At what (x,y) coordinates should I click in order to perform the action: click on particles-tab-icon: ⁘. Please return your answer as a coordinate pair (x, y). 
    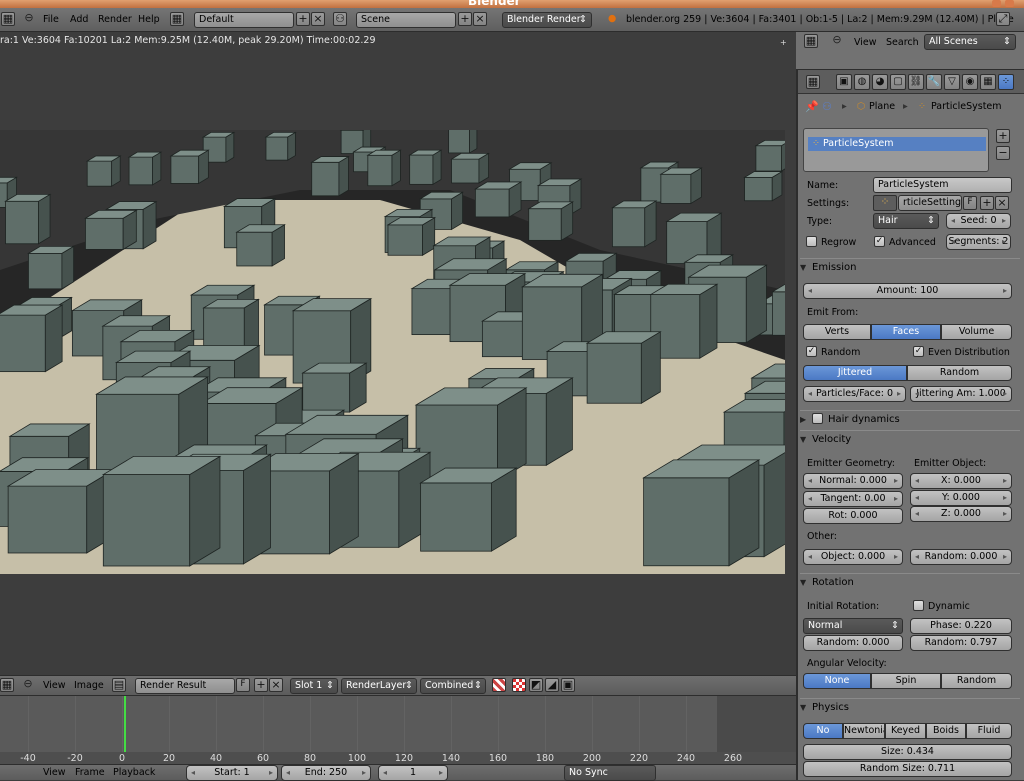
    Looking at the image, I should click on (1006, 82).